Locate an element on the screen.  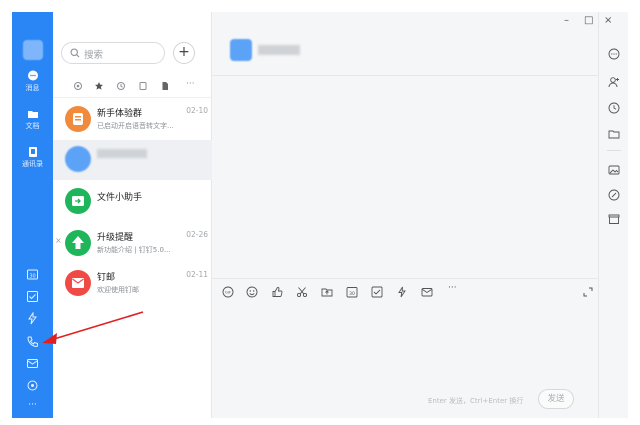
archive-box-icon is located at coordinates (614, 219).